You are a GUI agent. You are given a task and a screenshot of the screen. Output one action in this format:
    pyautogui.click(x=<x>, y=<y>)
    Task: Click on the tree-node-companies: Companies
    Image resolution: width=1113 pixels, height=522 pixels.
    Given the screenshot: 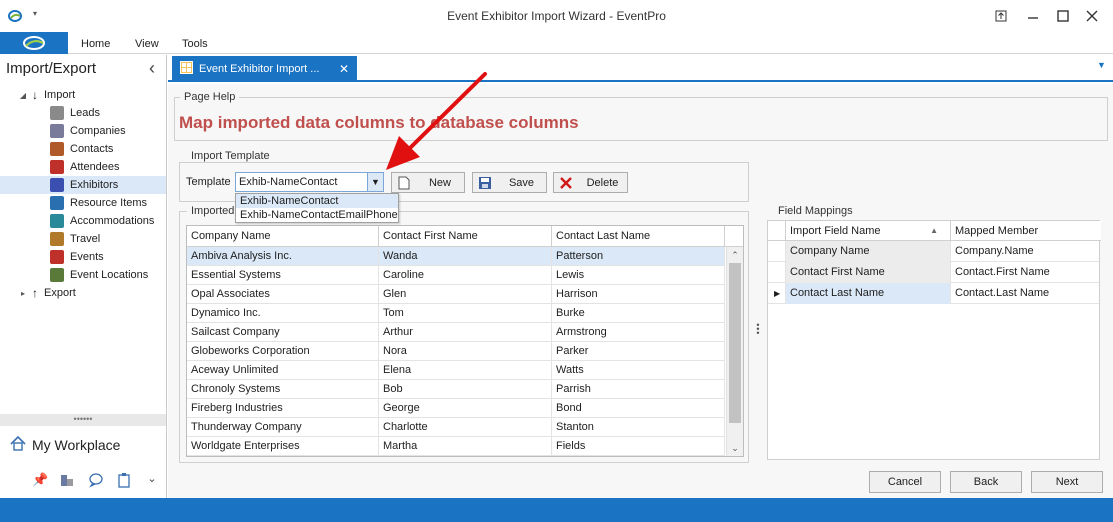 What is the action you would take?
    pyautogui.click(x=83, y=131)
    